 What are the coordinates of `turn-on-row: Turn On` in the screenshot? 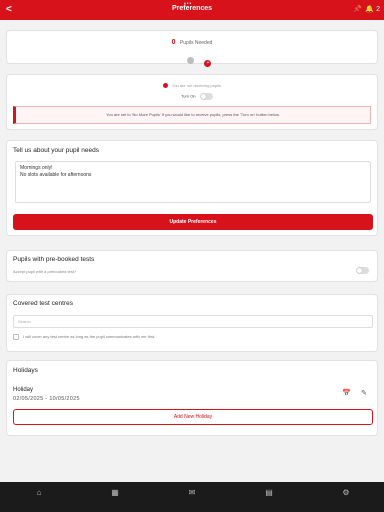 It's located at (197, 96).